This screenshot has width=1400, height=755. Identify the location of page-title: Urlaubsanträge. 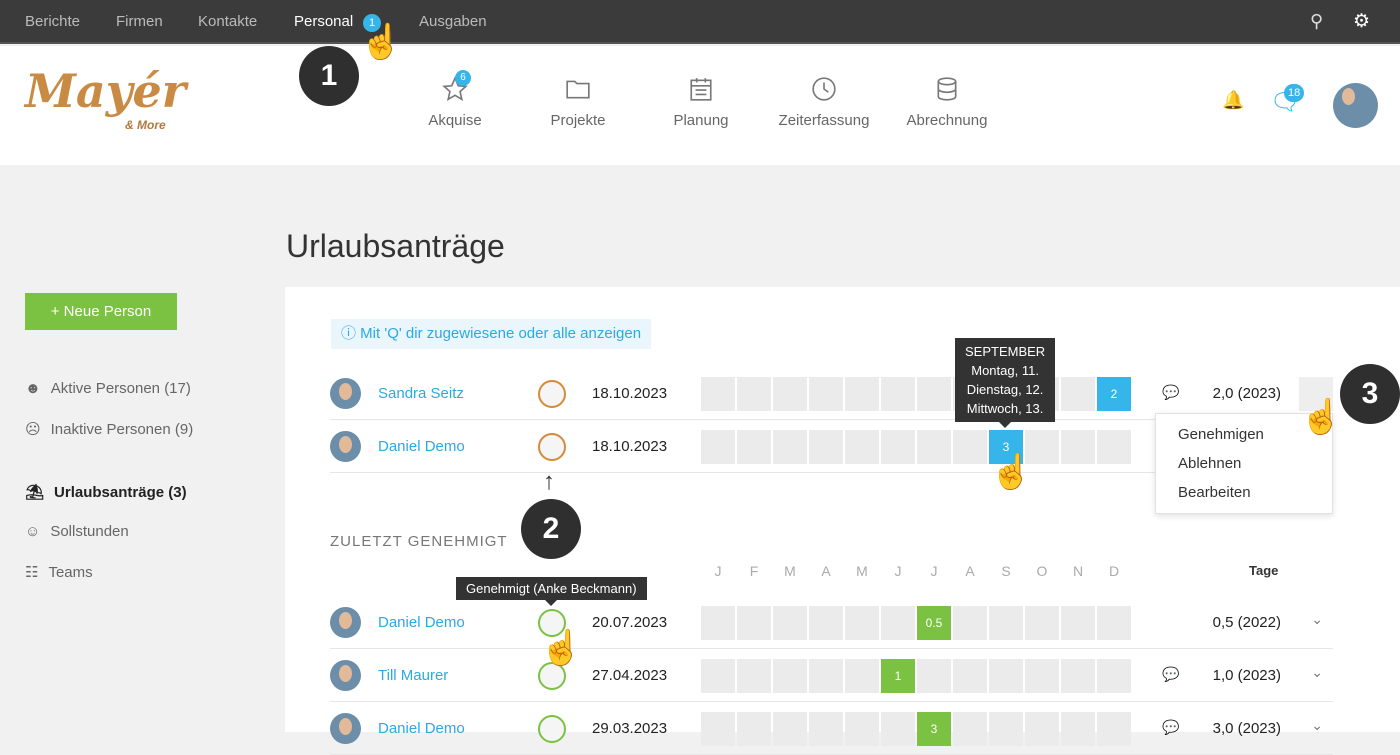
(395, 246).